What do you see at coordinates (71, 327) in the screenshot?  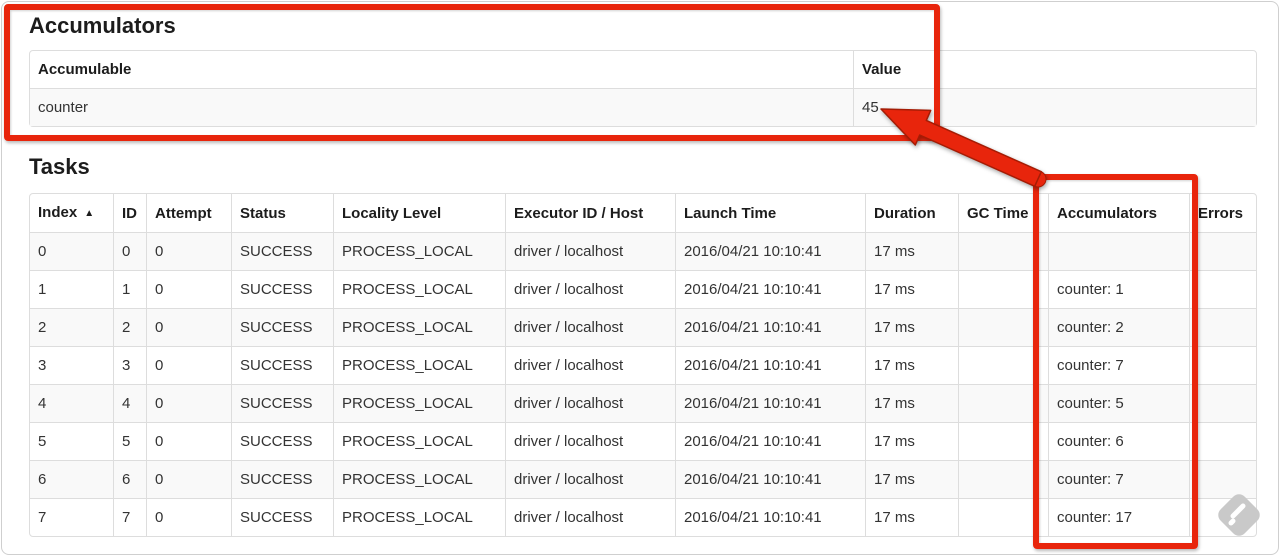 I see `cell-index: 2` at bounding box center [71, 327].